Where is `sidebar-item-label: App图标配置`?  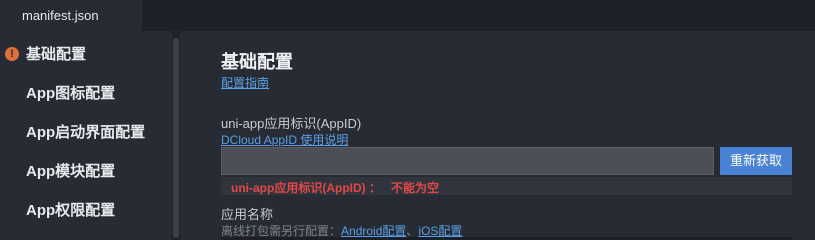
sidebar-item-label: App图标配置 is located at coordinates (71, 93).